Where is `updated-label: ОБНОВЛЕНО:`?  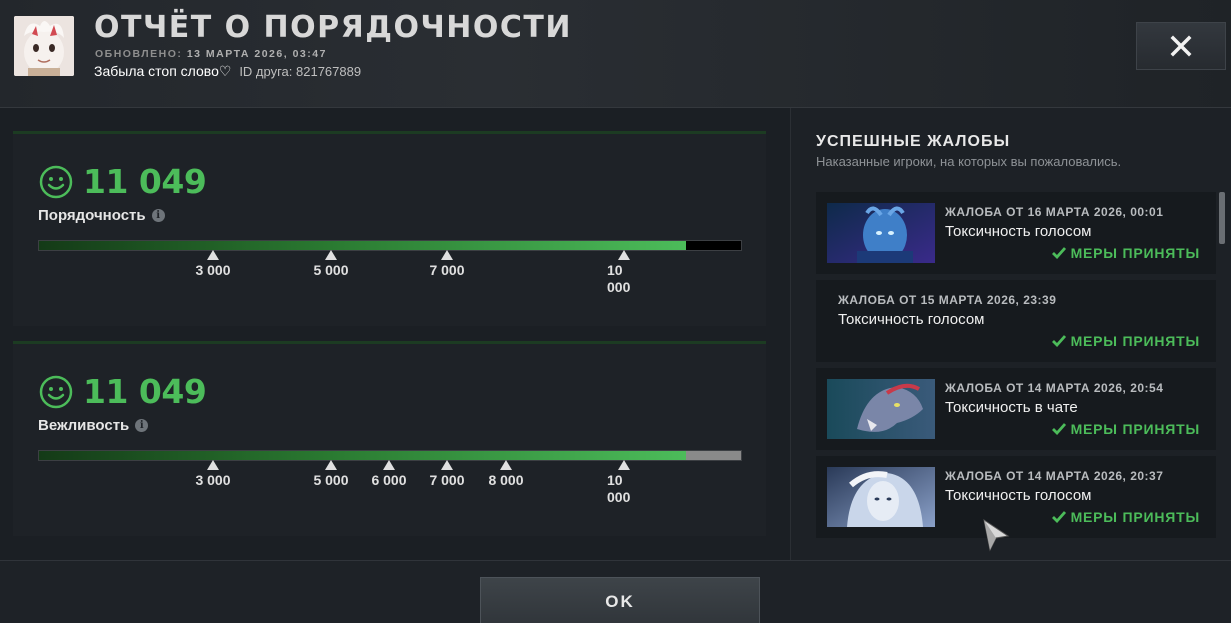
updated-label: ОБНОВЛЕНО: is located at coordinates (139, 54).